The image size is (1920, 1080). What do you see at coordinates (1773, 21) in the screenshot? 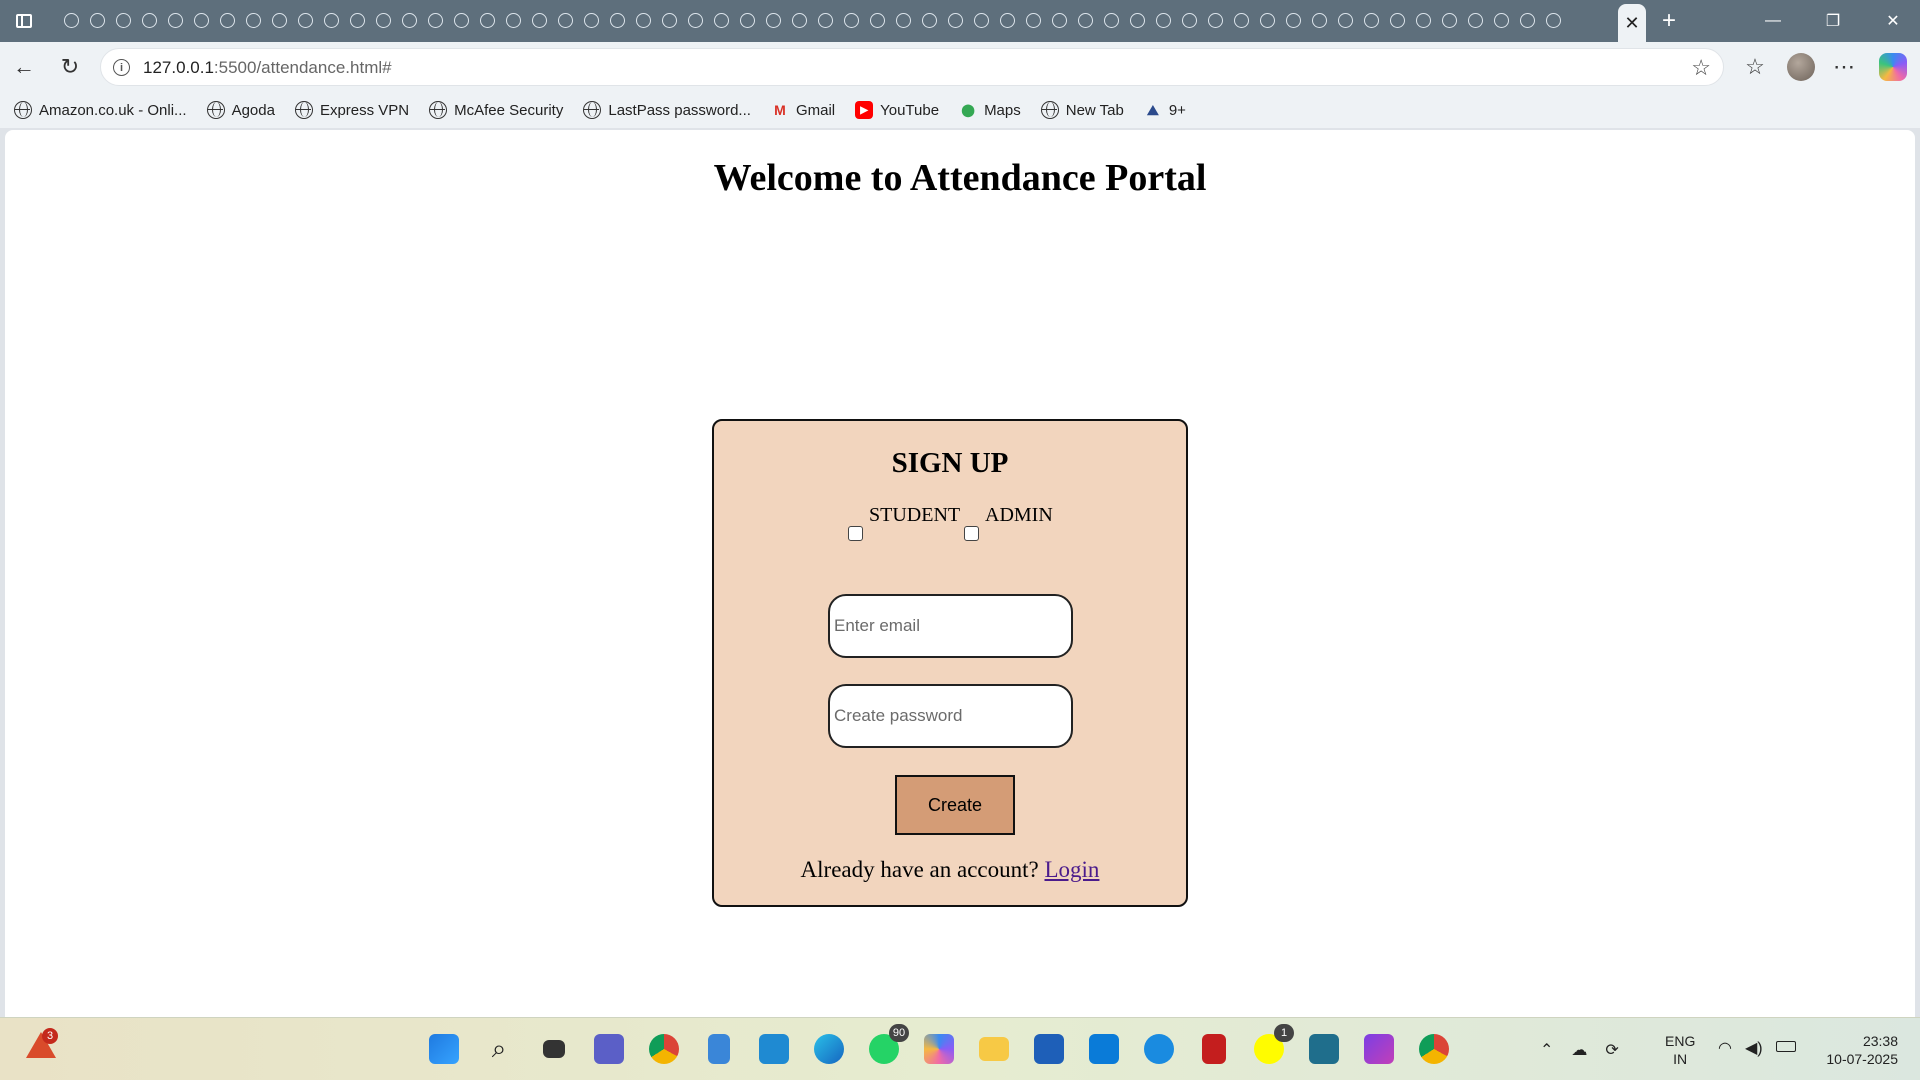
I see `minimize-icon: —` at bounding box center [1773, 21].